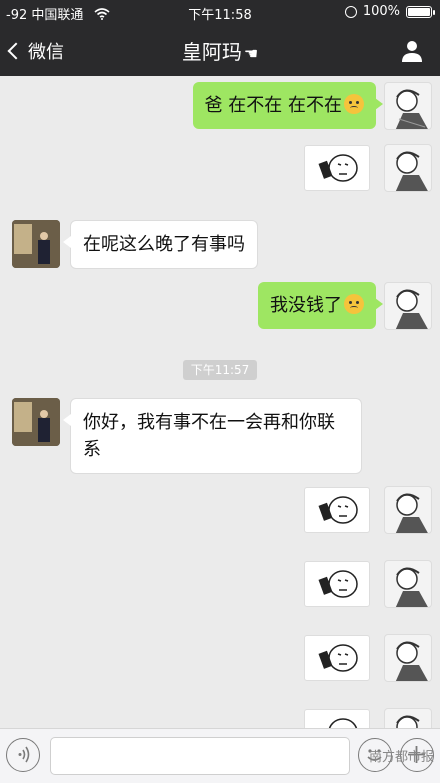 This screenshot has height=783, width=440. I want to click on status-bar: -92 中国联通 下午11:58 100%, so click(220, 13).